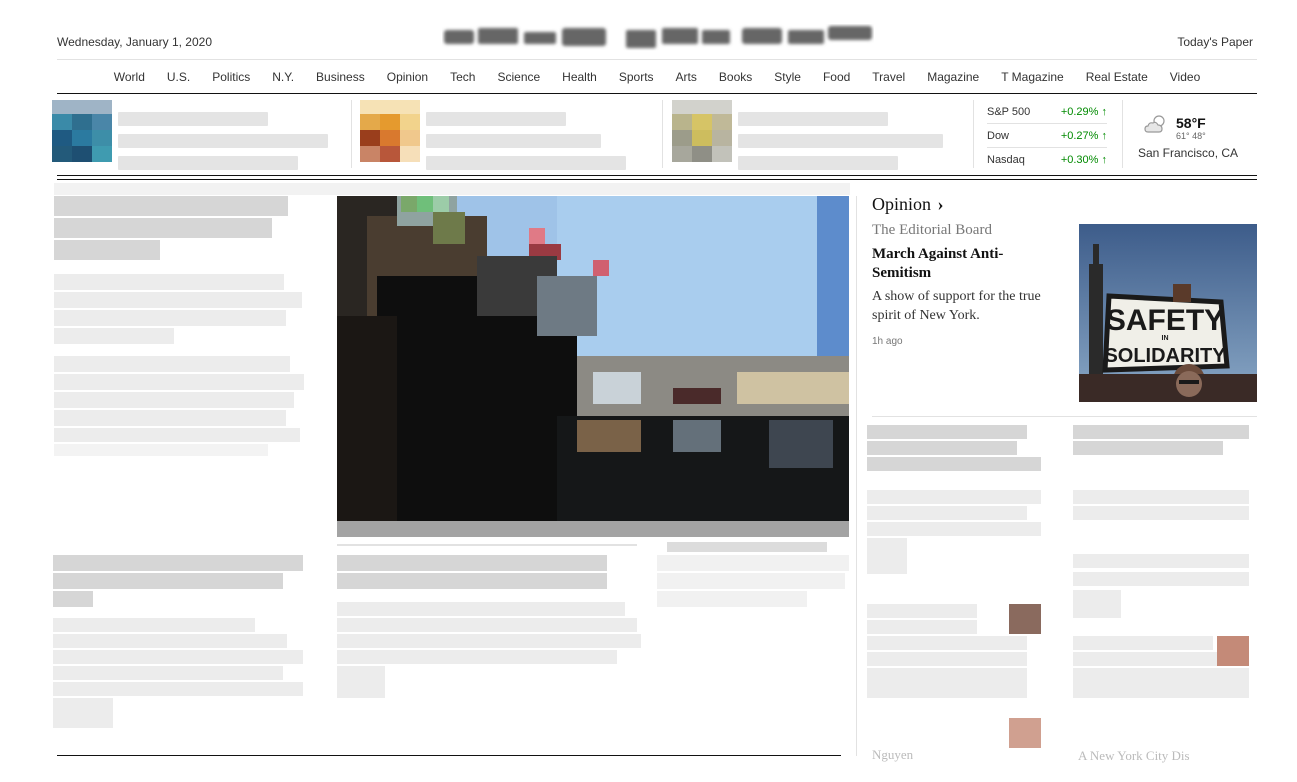  What do you see at coordinates (953, 77) in the screenshot?
I see `nav-item-magazine: Magazine` at bounding box center [953, 77].